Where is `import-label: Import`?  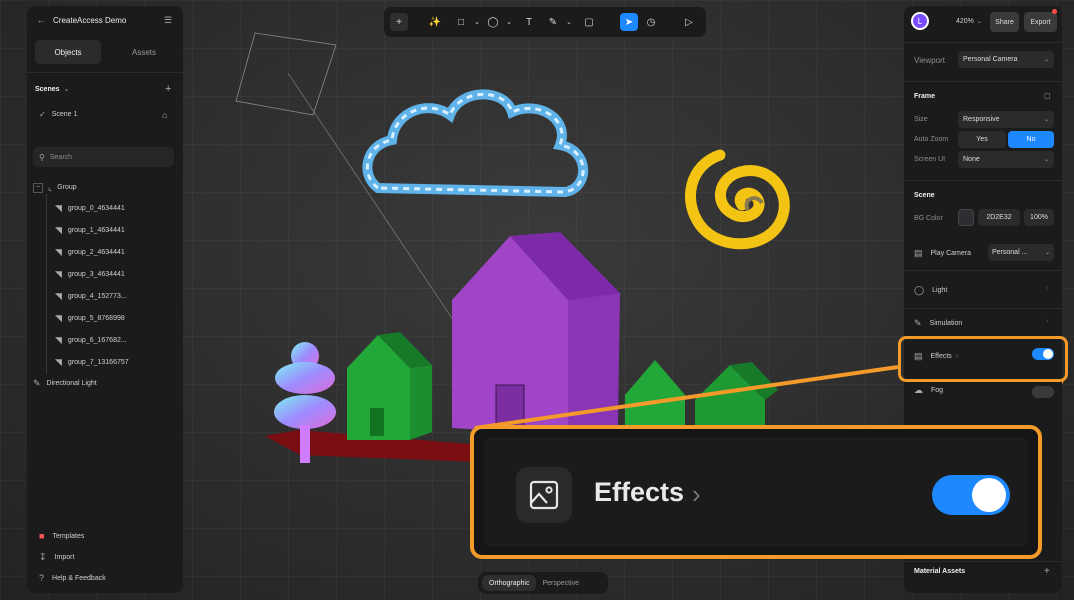
import-label: Import is located at coordinates (64, 557).